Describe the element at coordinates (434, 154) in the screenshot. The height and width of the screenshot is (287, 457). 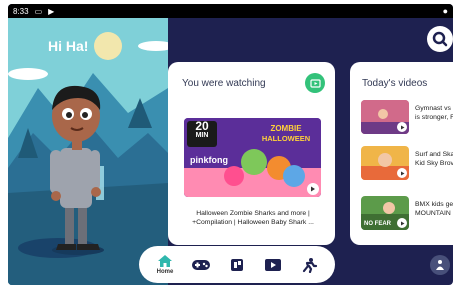
I see `today-video-title-line1: Surf and Ska` at that location.